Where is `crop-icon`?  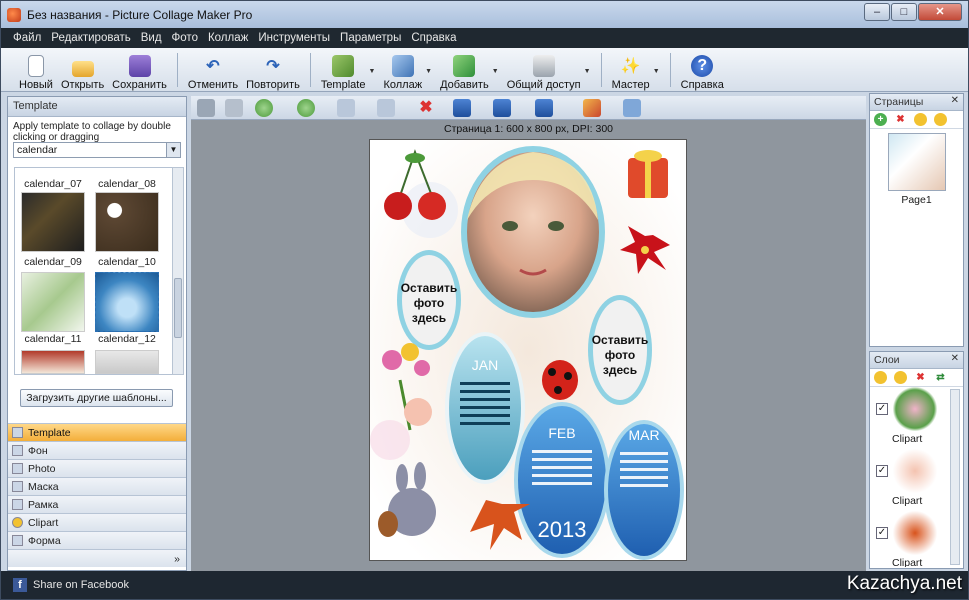
crop-icon is located at coordinates (234, 108).